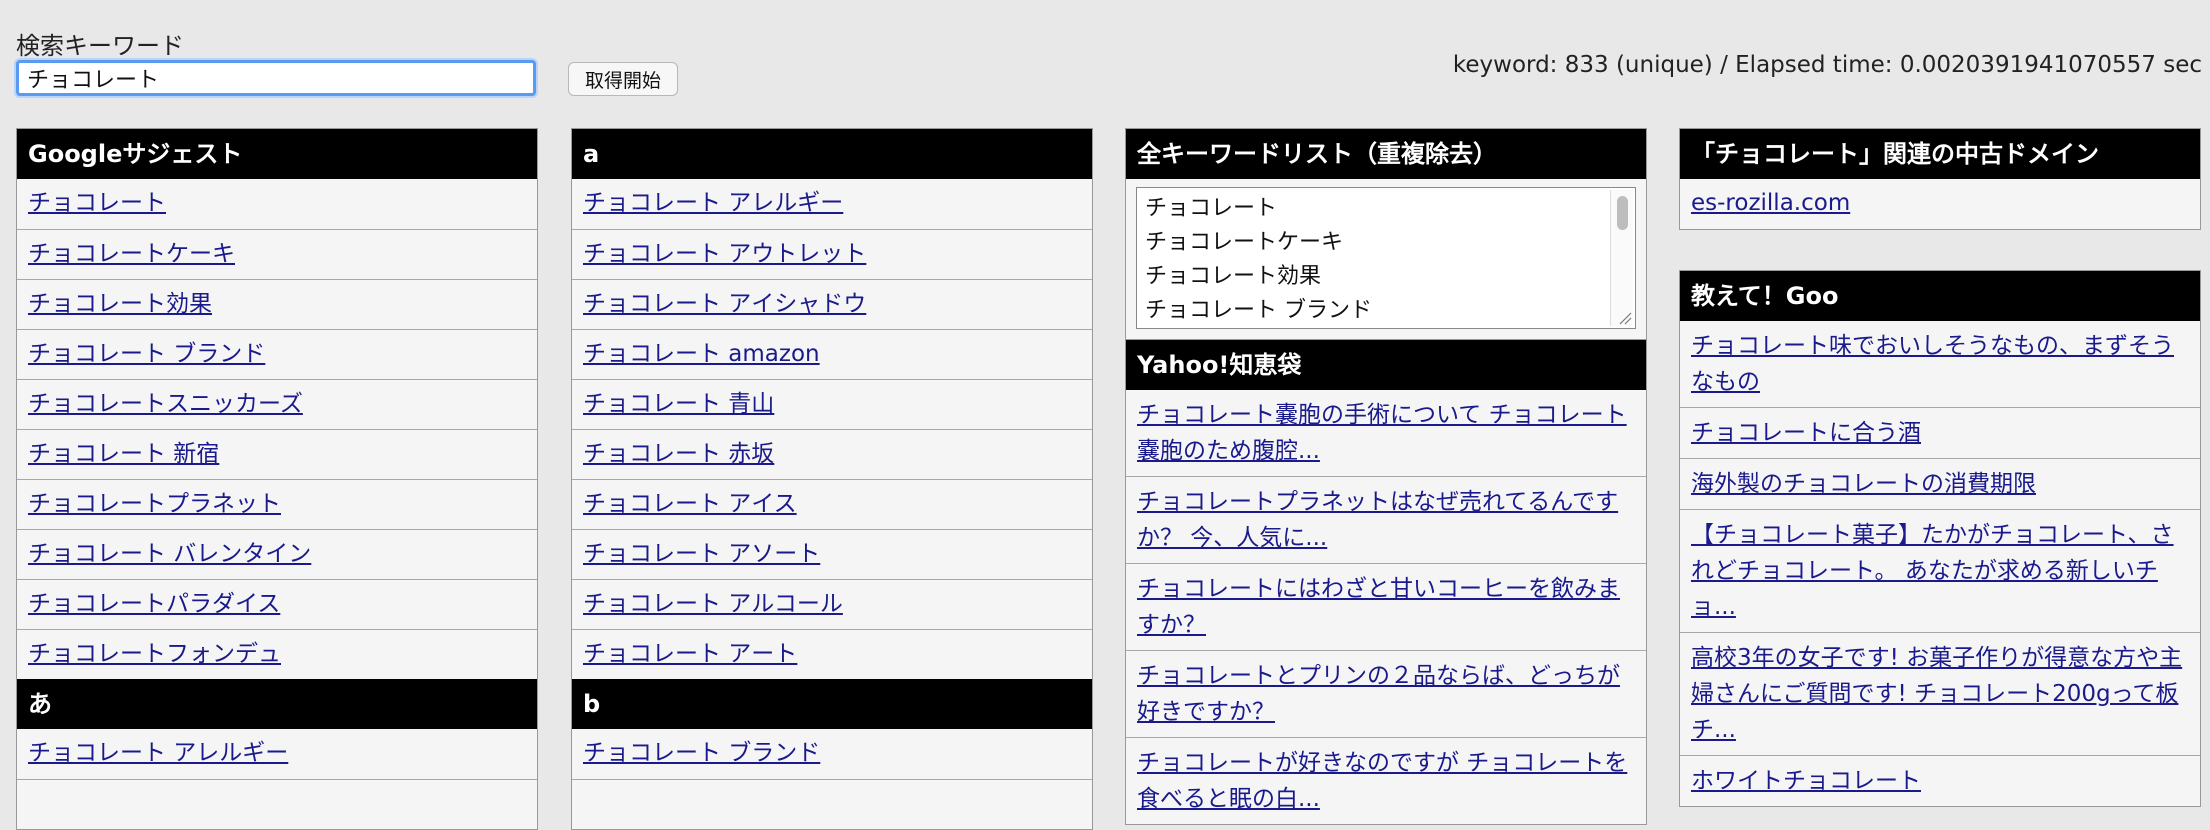 The width and height of the screenshot is (2210, 830). Describe the element at coordinates (1932, 364) in the screenshot. I see `question-link: チョコレート味でおいしそうなもの、まずそうなもの` at that location.